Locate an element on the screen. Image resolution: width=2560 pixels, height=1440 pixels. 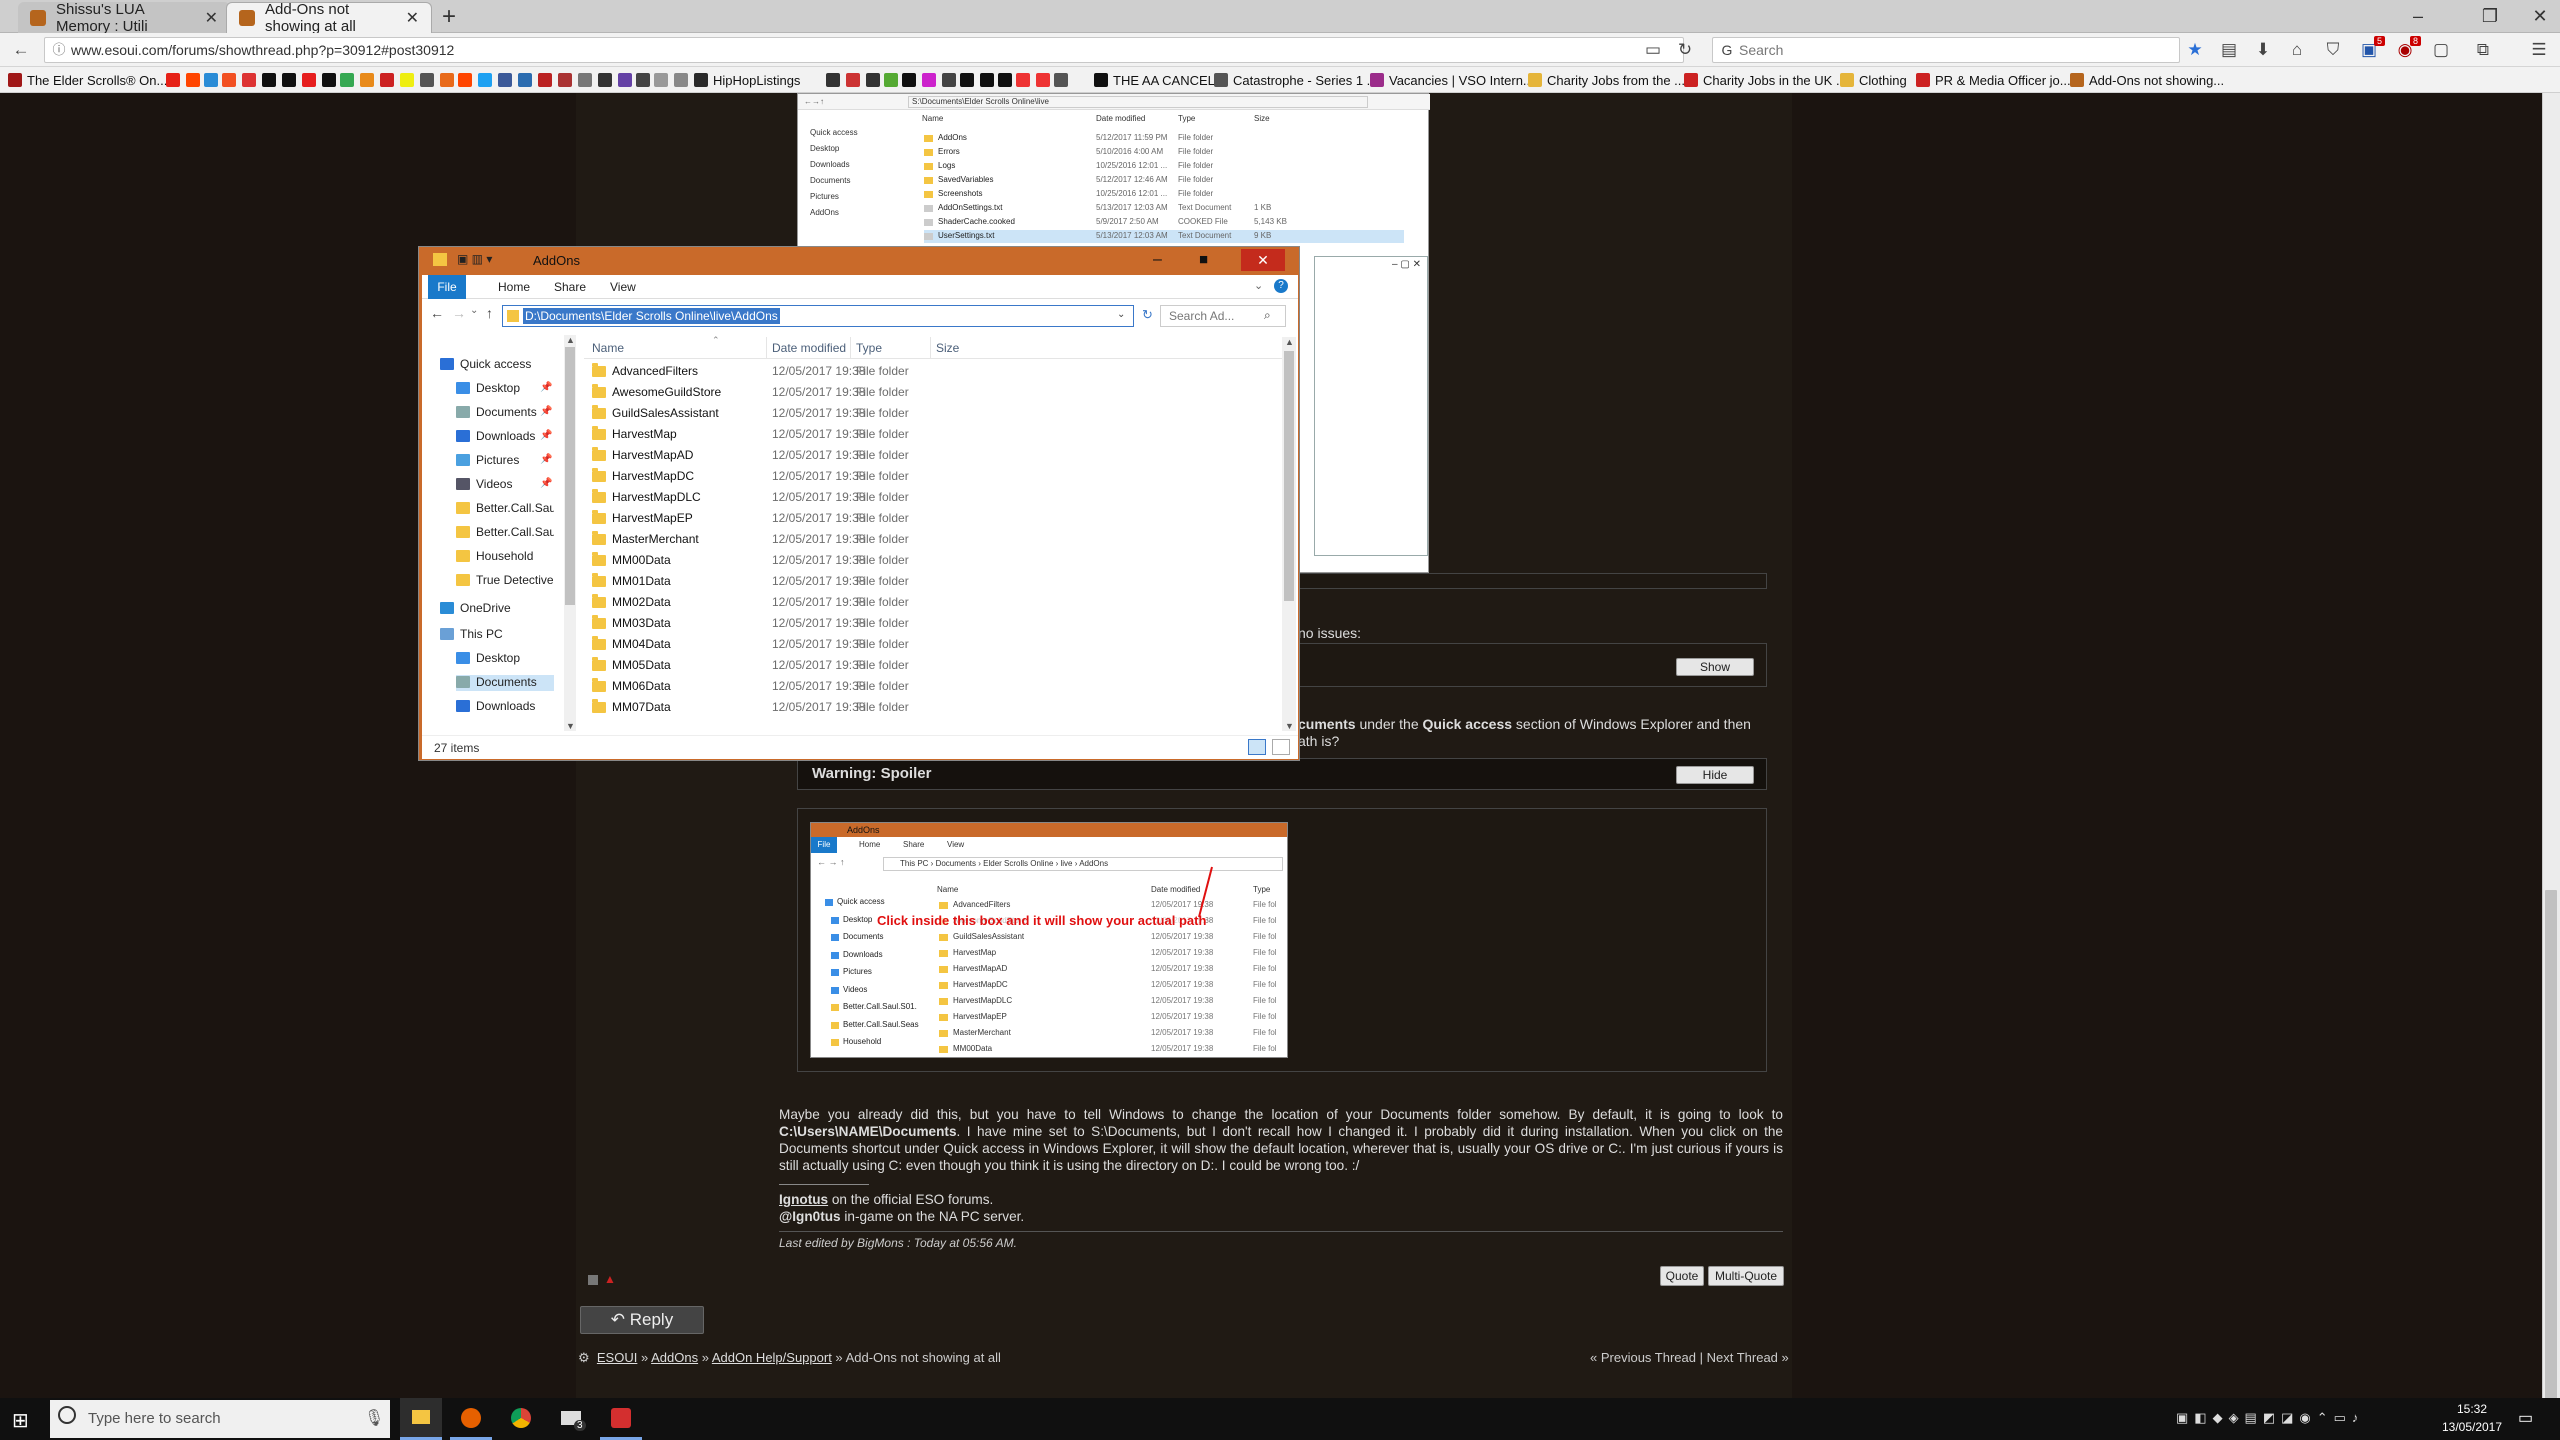
reload-icon: ↻ is located at coordinates (1685, 50).